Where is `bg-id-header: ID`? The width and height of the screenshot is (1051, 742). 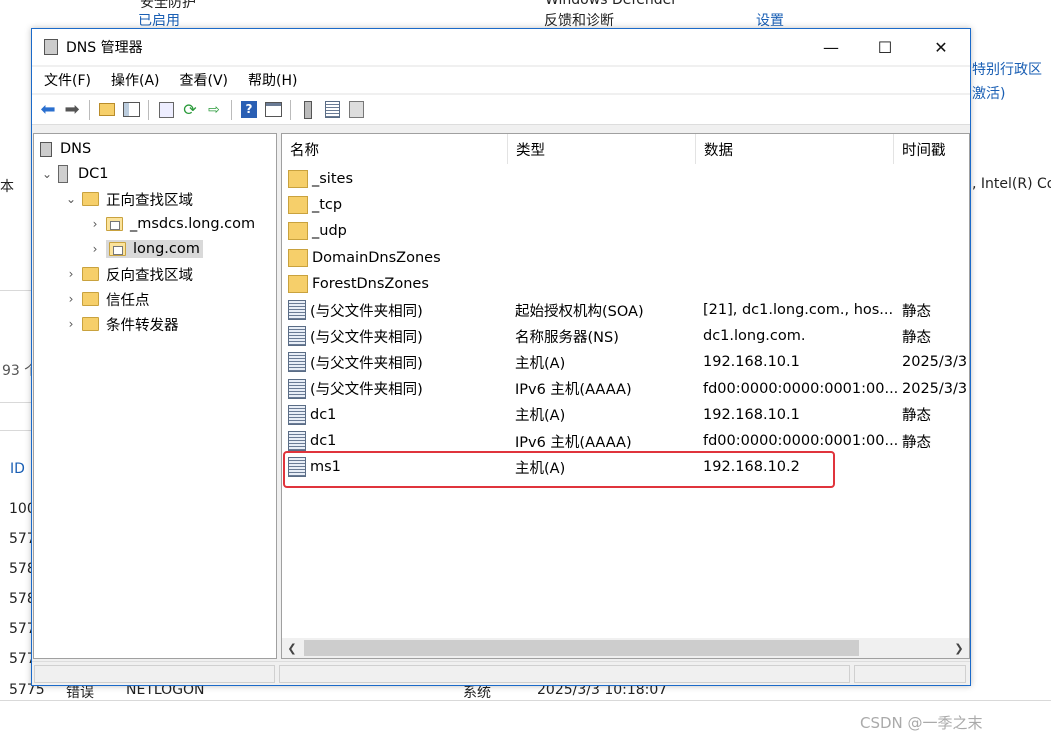 bg-id-header: ID is located at coordinates (17, 469).